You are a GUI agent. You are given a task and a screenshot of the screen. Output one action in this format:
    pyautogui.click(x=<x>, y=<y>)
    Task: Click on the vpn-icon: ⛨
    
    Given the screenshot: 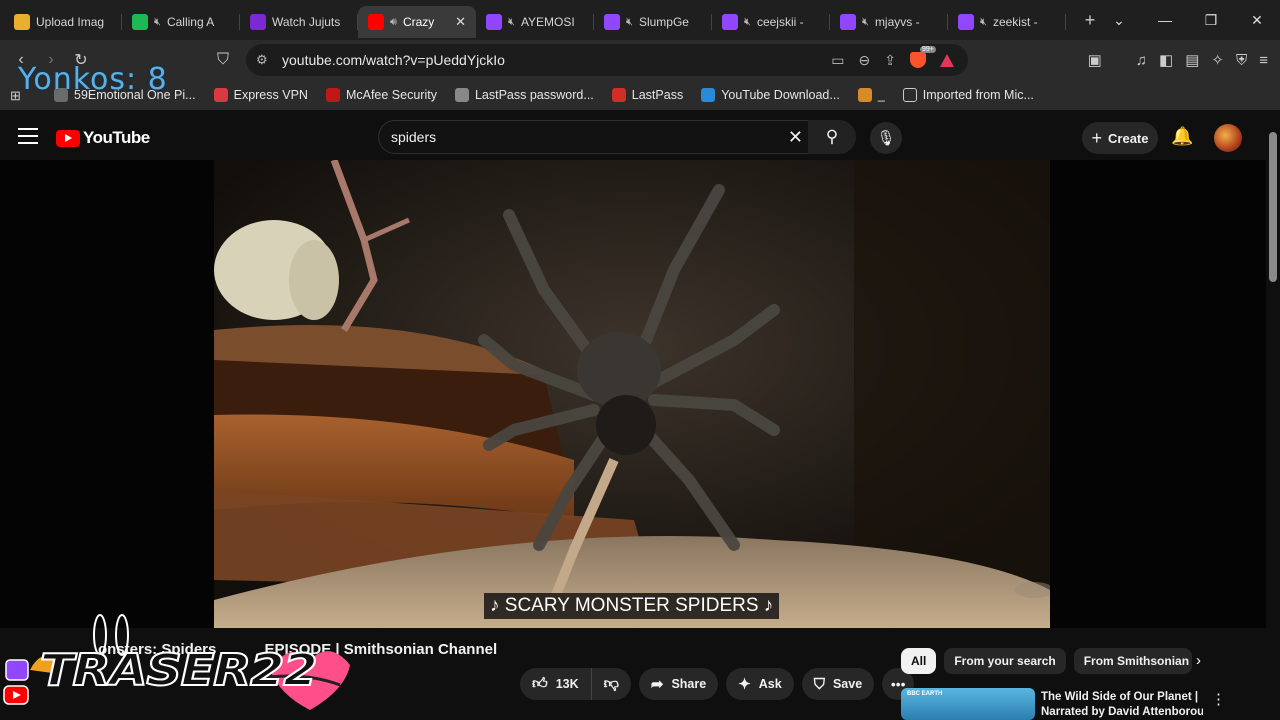 What is the action you would take?
    pyautogui.click(x=1241, y=60)
    